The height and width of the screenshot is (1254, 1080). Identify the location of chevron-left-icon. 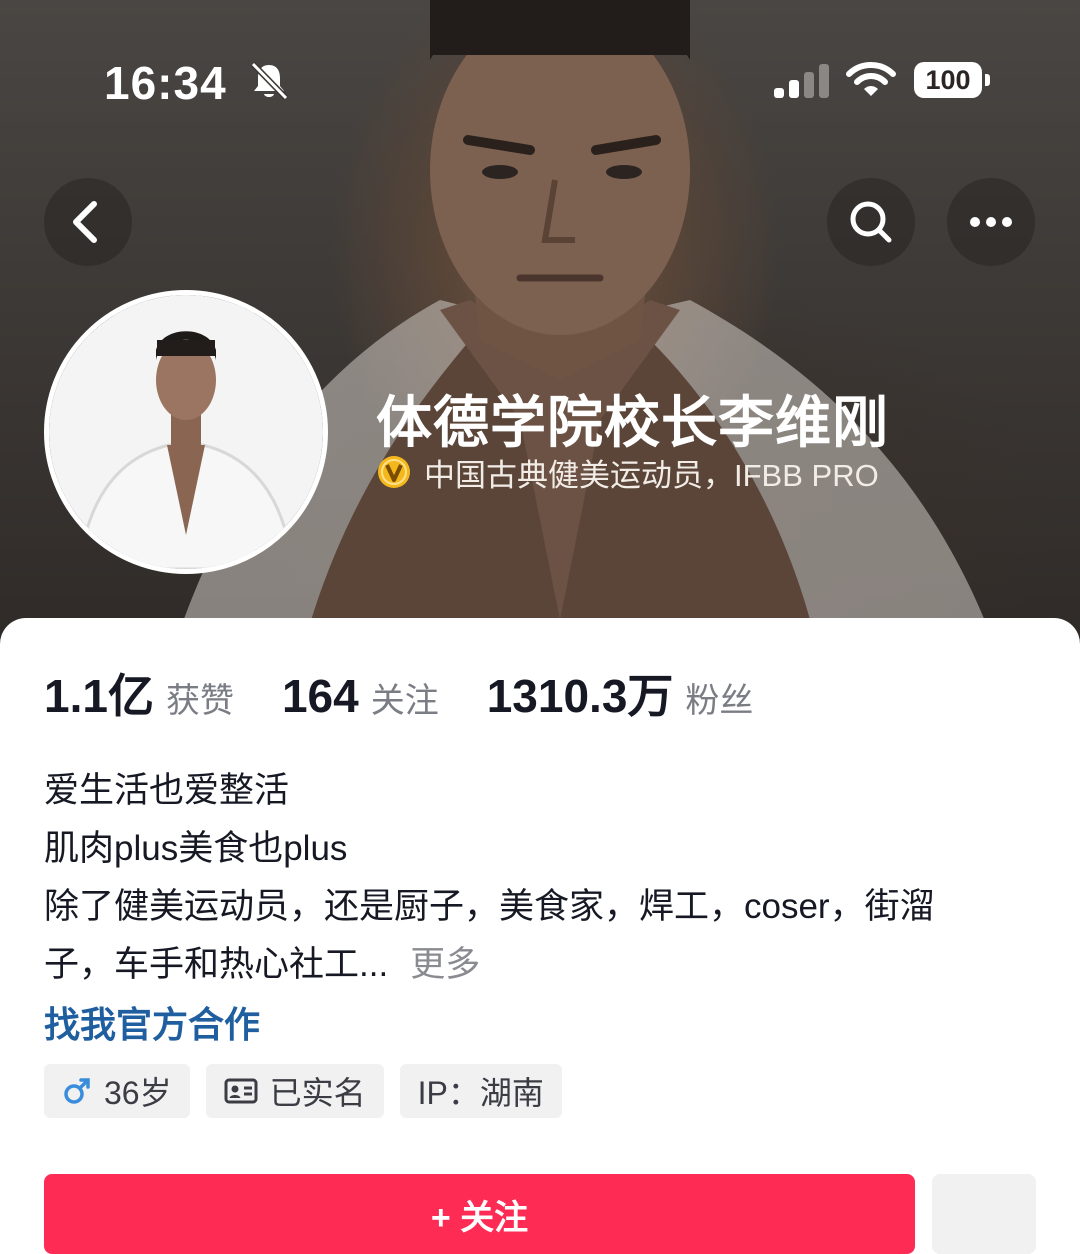
(85, 222).